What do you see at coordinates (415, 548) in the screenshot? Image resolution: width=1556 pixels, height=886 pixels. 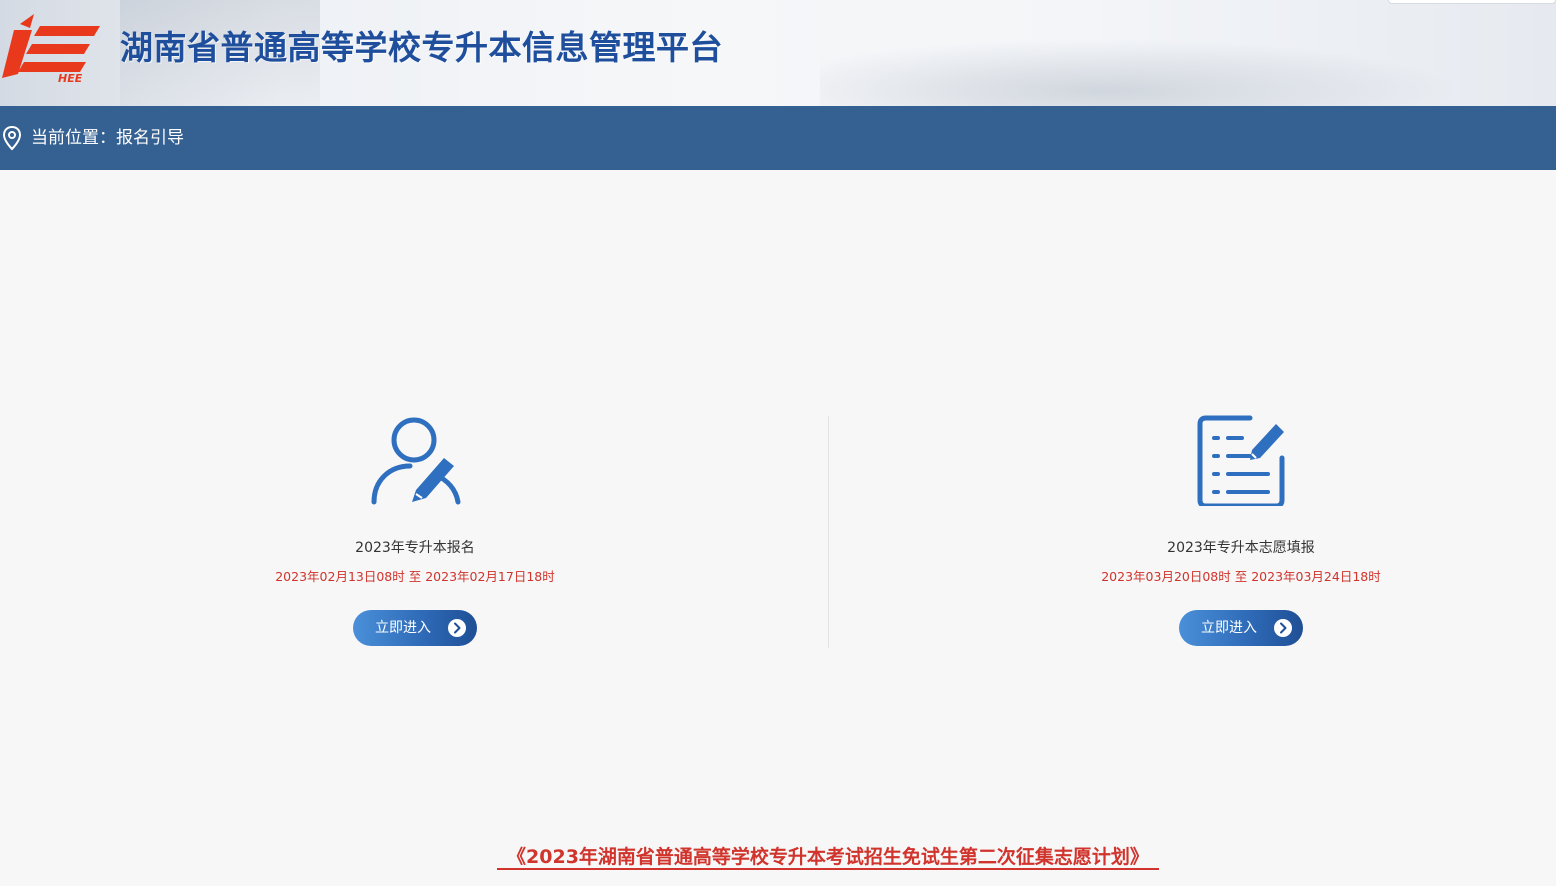 I see `card-title: 2023年专升本报名` at bounding box center [415, 548].